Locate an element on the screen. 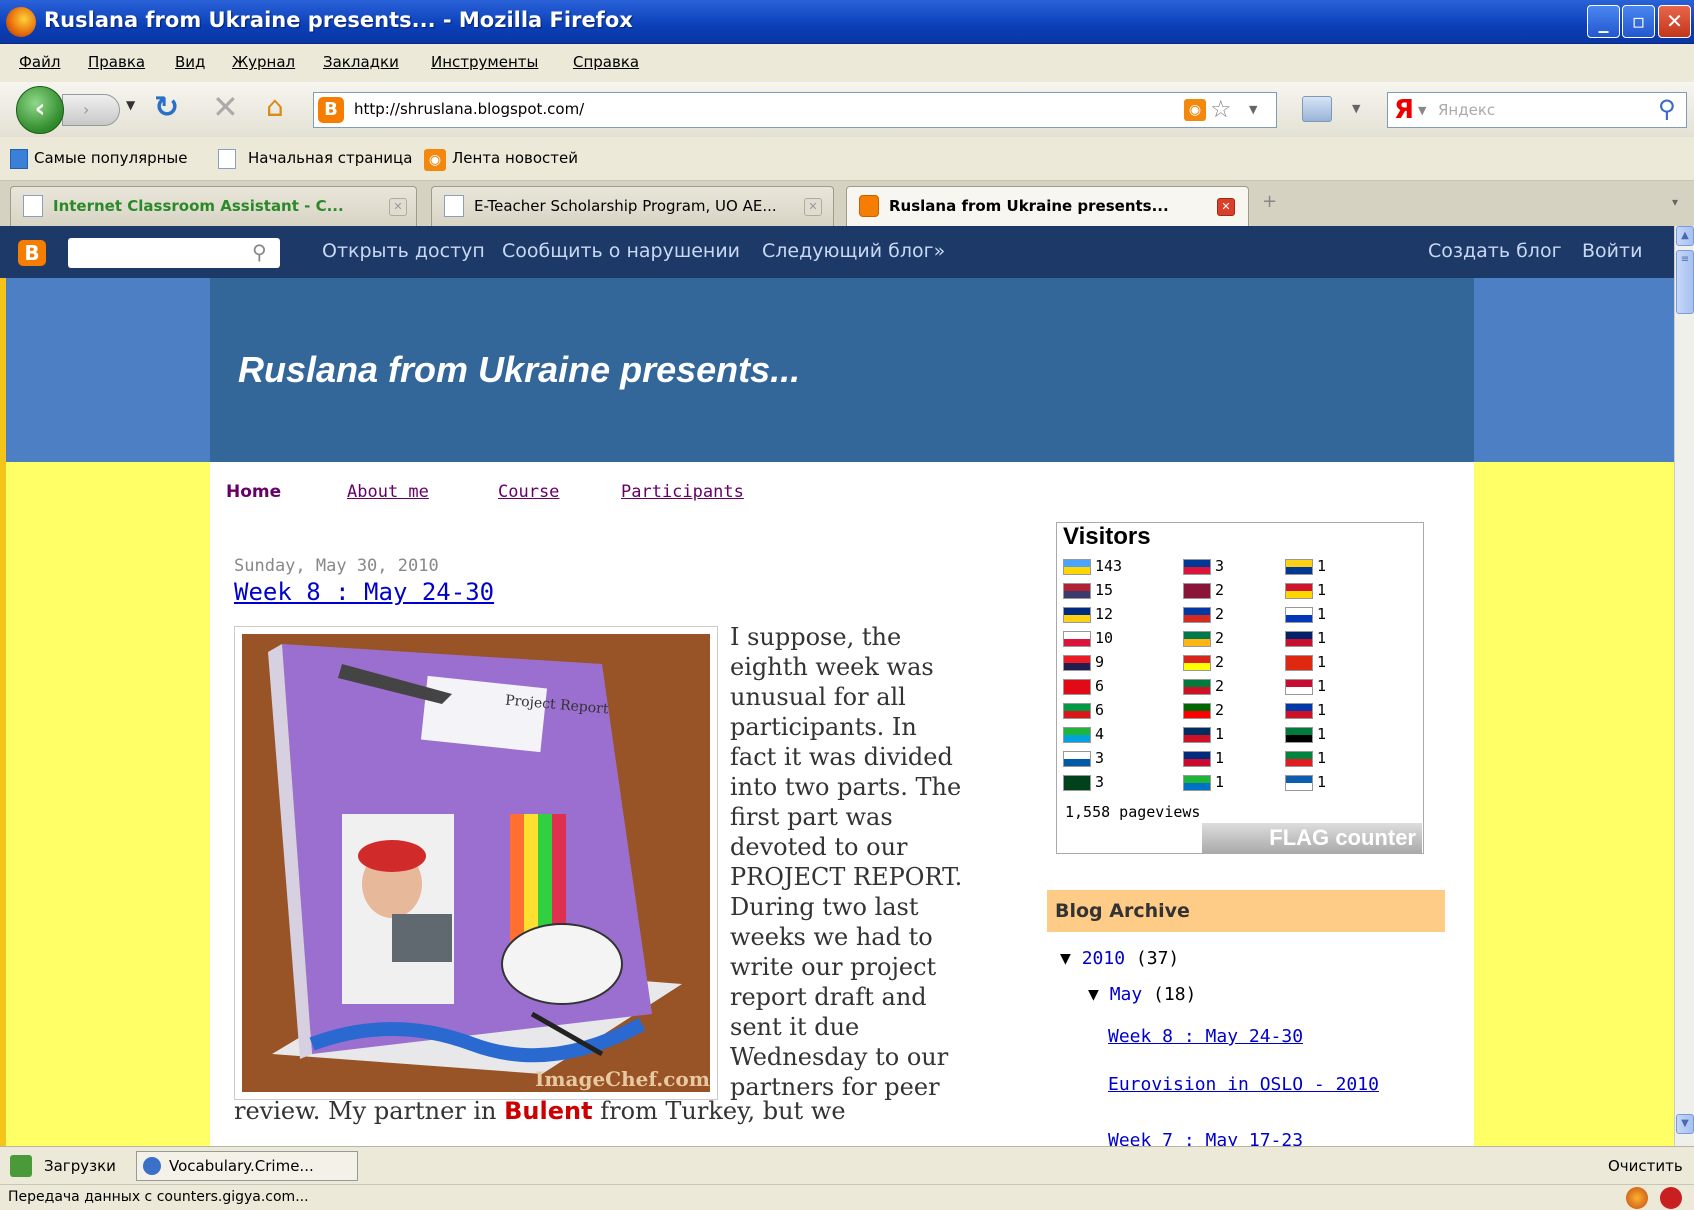 This screenshot has height=1210, width=1694. menu-view: Вид is located at coordinates (190, 62).